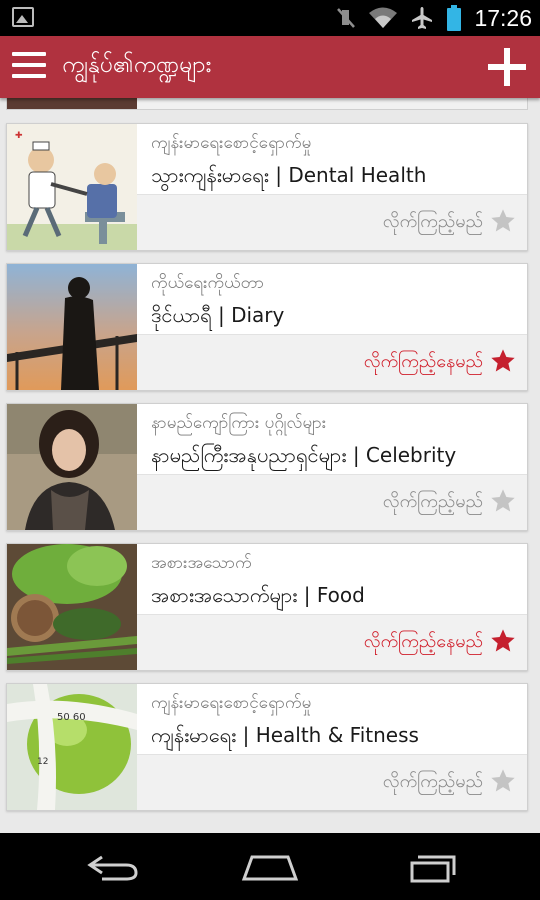  I want to click on category-label: နာမည်ကျော်ကြား ပုဂ္ဂိုလ်များ, so click(239, 423).